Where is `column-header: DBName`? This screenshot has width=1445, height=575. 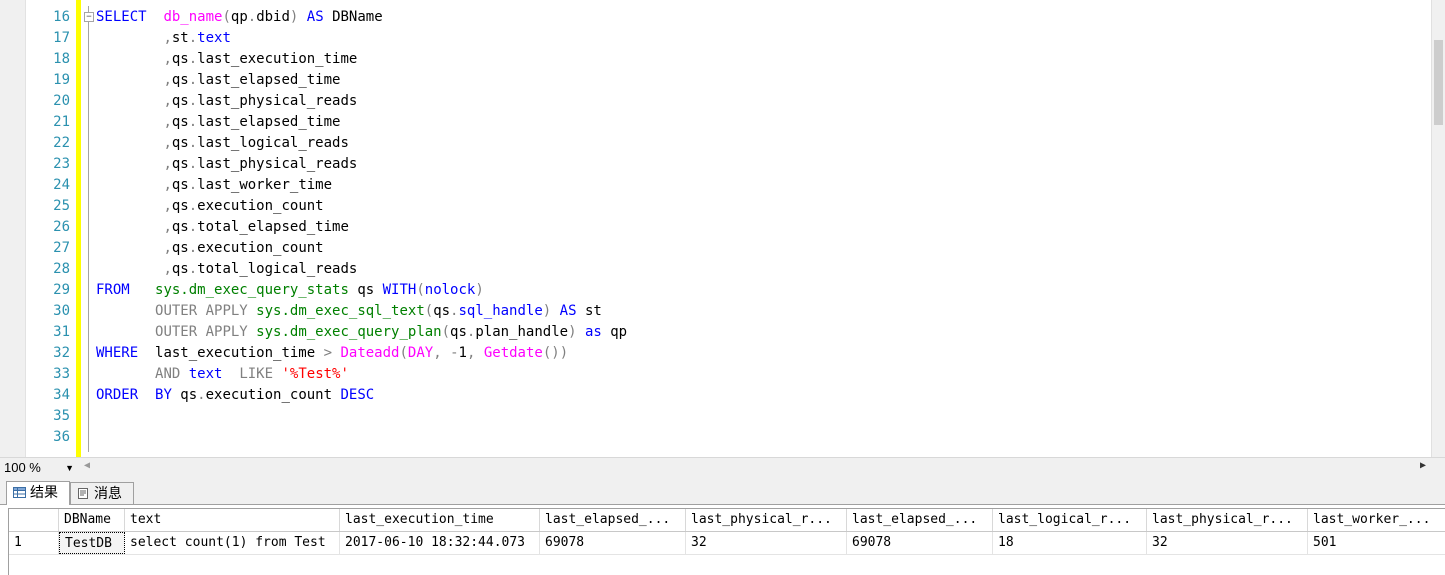
column-header: DBName is located at coordinates (92, 520).